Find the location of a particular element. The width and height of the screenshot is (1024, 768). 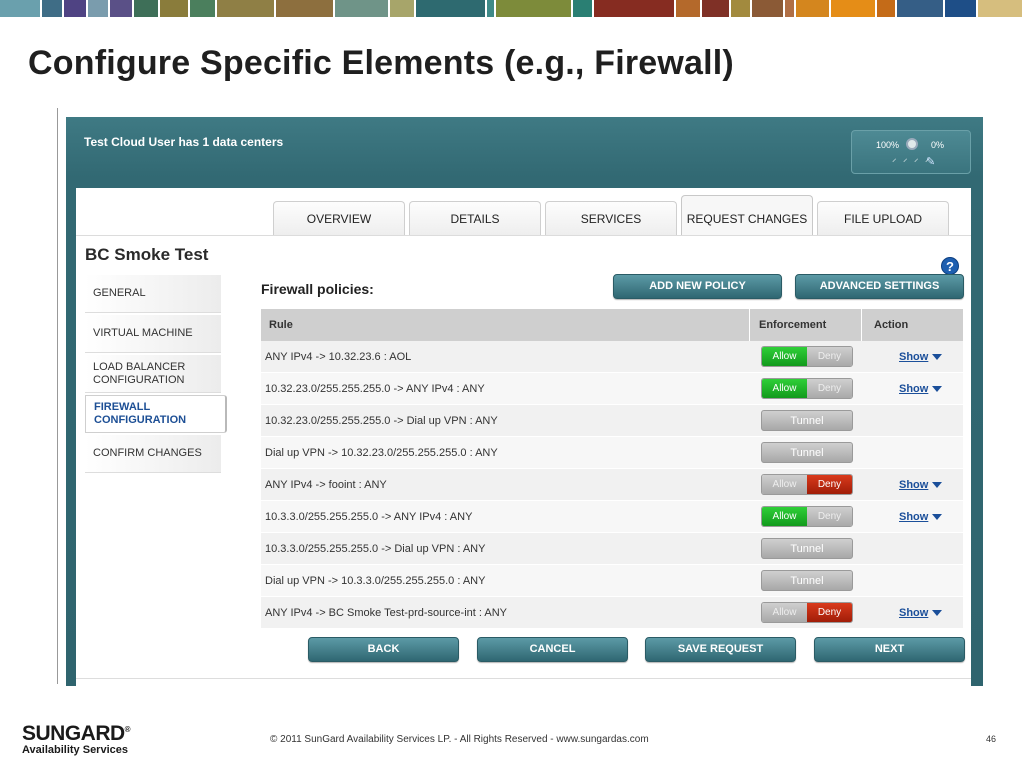

enforcement-cell: Tunnel is located at coordinates (806, 548).